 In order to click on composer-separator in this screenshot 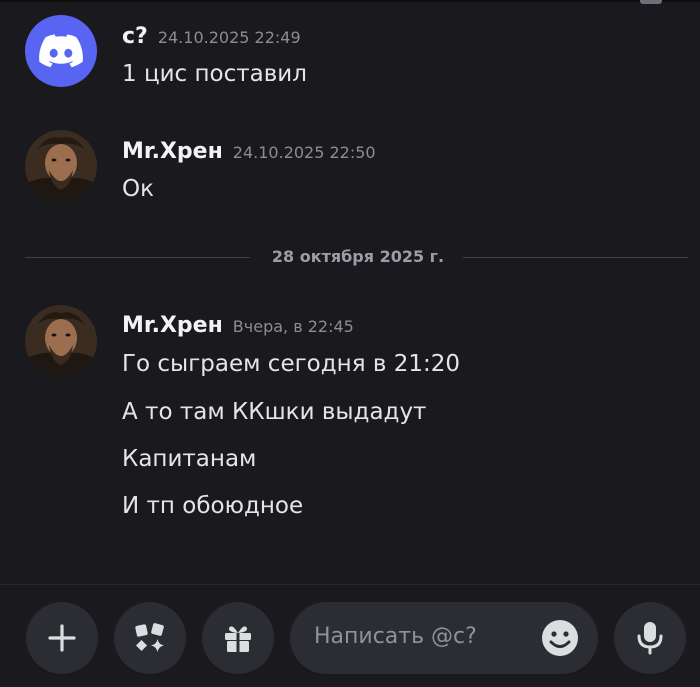, I will do `click(350, 584)`.